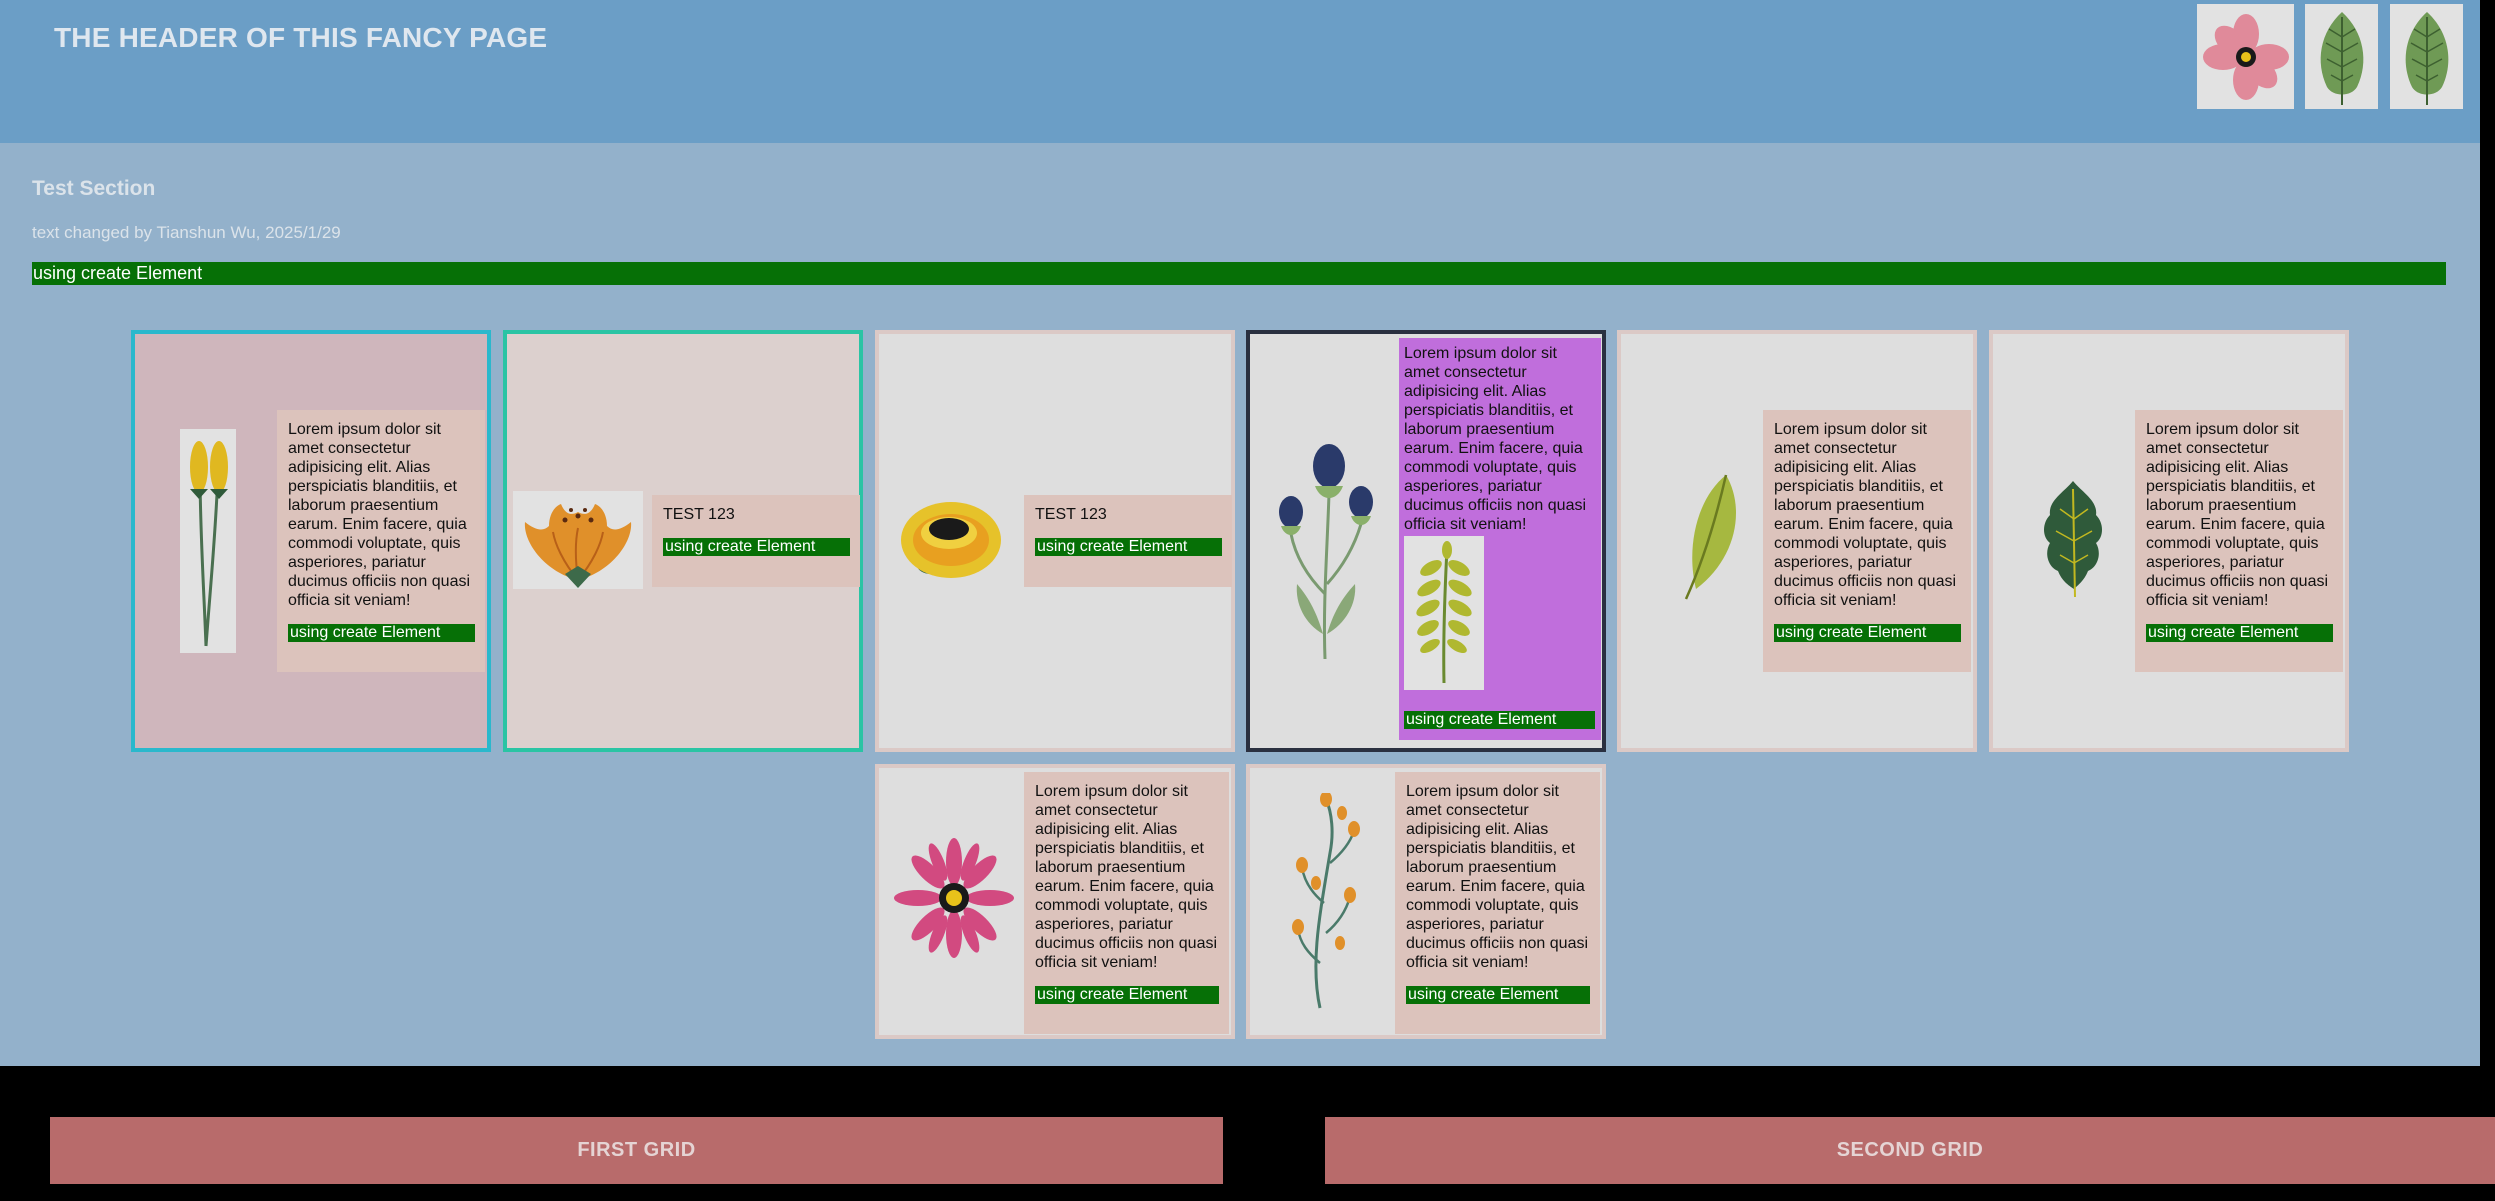 The image size is (2495, 1201). Describe the element at coordinates (1325, 903) in the screenshot. I see `berry-branch-image` at that location.